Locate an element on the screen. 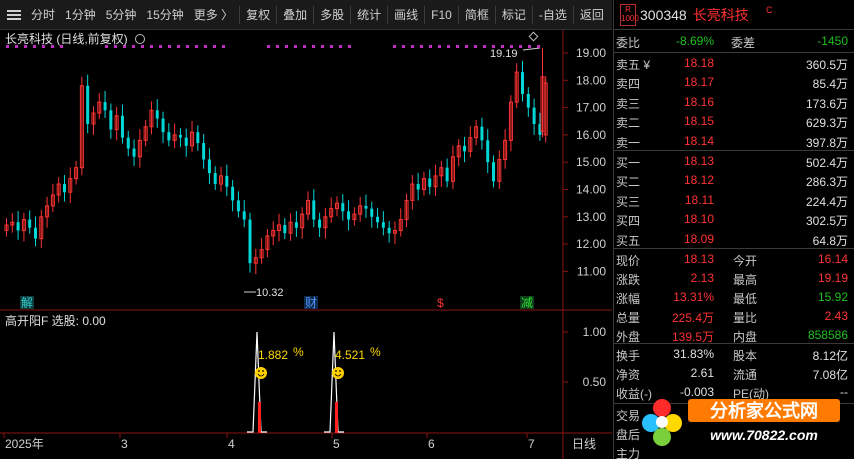 This screenshot has width=854, height=459. ask-price: 18.18 is located at coordinates (698, 63).